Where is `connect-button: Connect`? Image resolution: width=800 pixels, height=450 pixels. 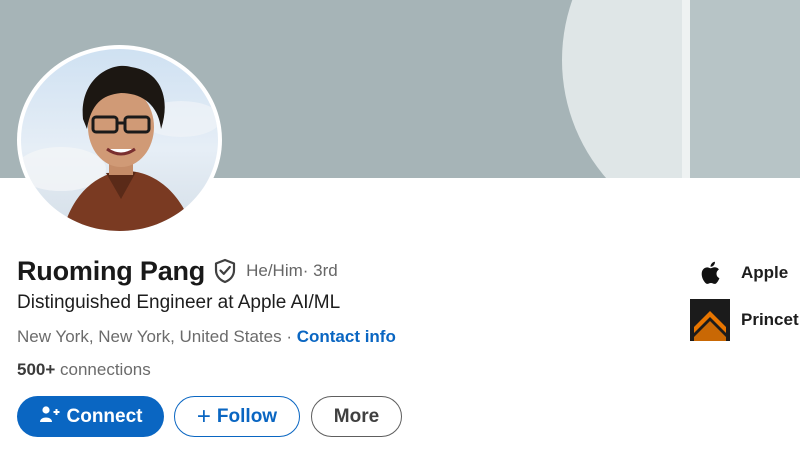
connect-button: Connect is located at coordinates (90, 416).